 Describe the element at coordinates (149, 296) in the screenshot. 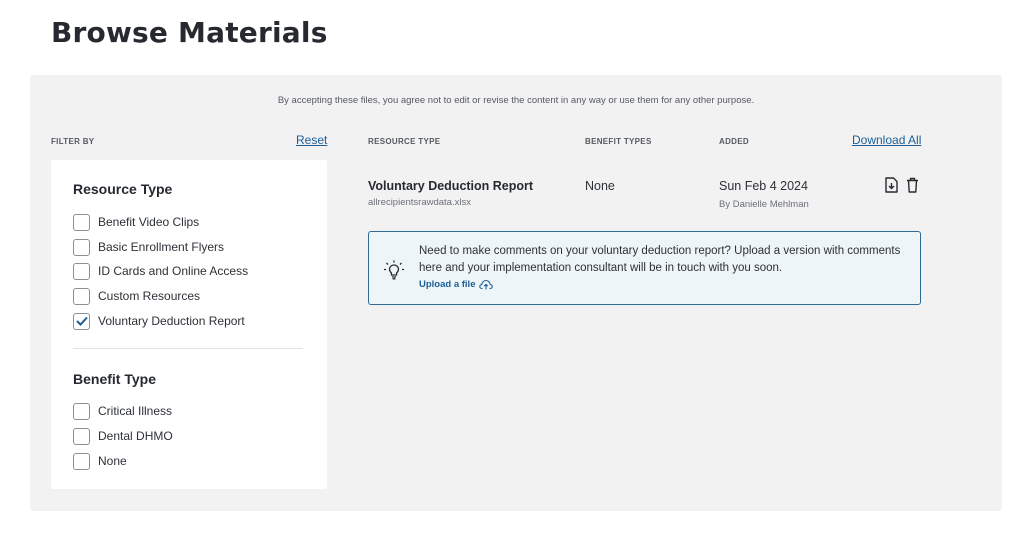

I see `filter-option-label: Custom Resources` at that location.